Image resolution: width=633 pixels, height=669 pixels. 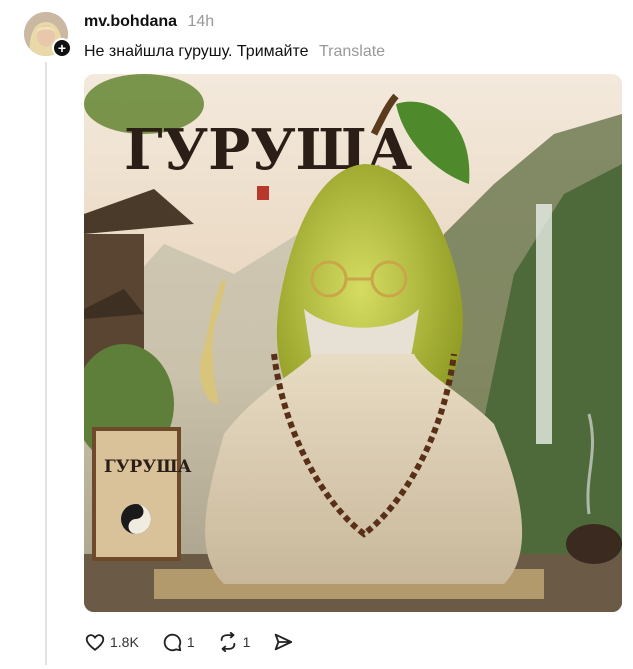 What do you see at coordinates (190, 642) in the screenshot?
I see `reply-count: 1` at bounding box center [190, 642].